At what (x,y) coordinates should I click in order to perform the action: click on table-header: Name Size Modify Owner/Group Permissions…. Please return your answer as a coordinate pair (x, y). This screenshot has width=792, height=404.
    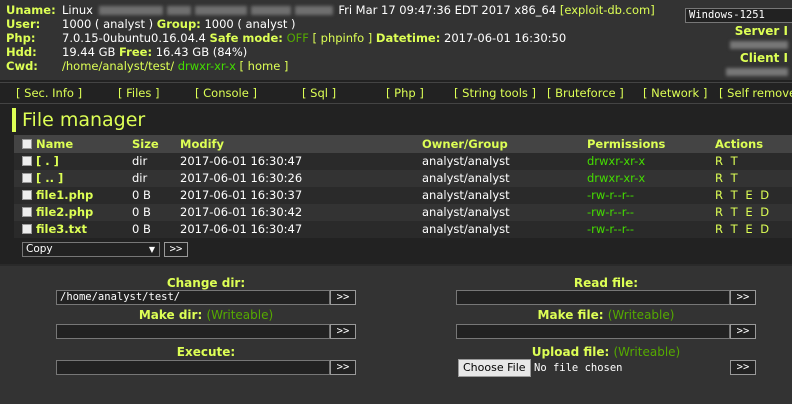
    Looking at the image, I should click on (403, 144).